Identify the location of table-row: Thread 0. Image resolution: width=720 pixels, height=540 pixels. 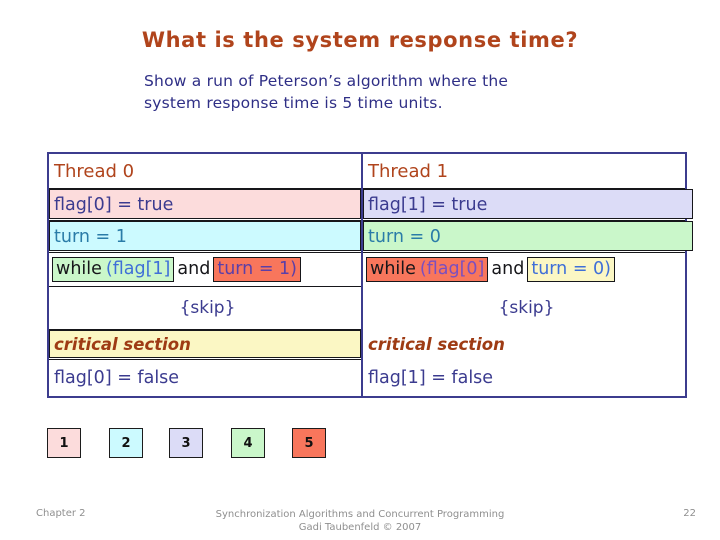
(205, 171).